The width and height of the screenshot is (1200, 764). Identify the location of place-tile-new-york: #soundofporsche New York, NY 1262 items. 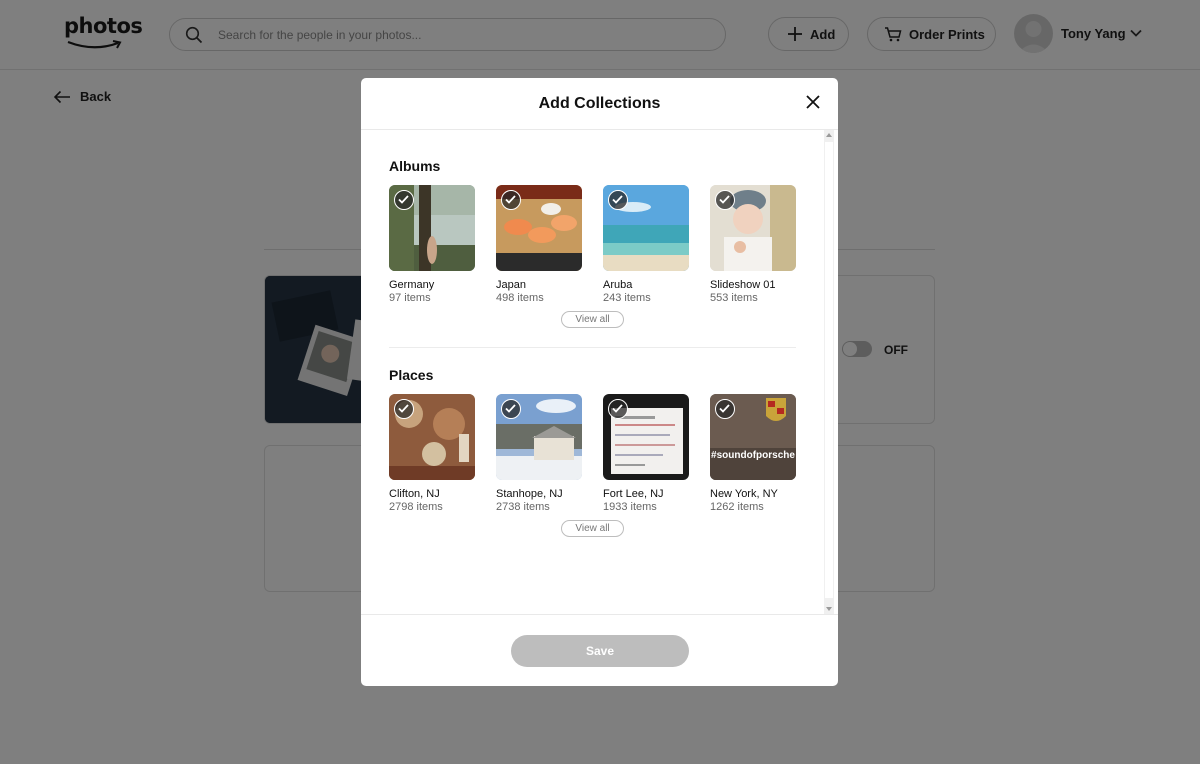
(753, 454).